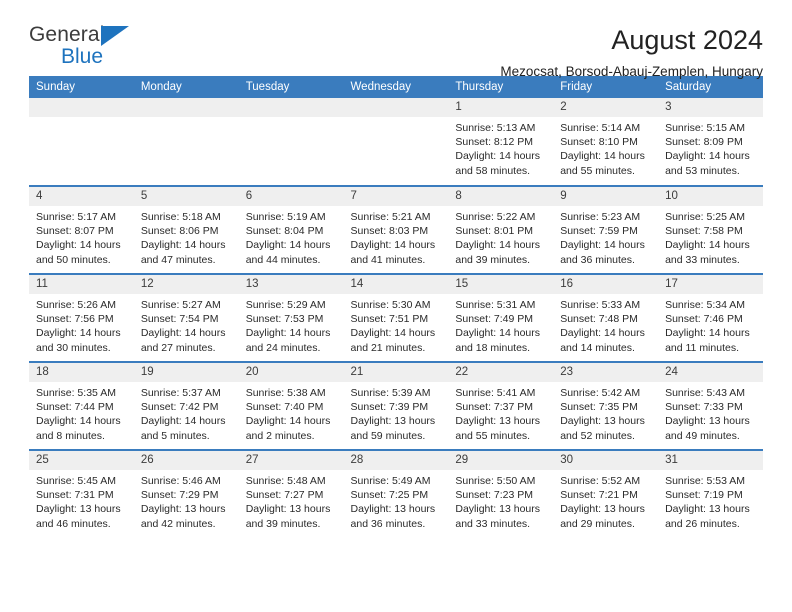 This screenshot has height=612, width=792. What do you see at coordinates (707, 163) in the screenshot?
I see `daylight-text: Daylight: 14 hours and 53 minutes.` at bounding box center [707, 163].